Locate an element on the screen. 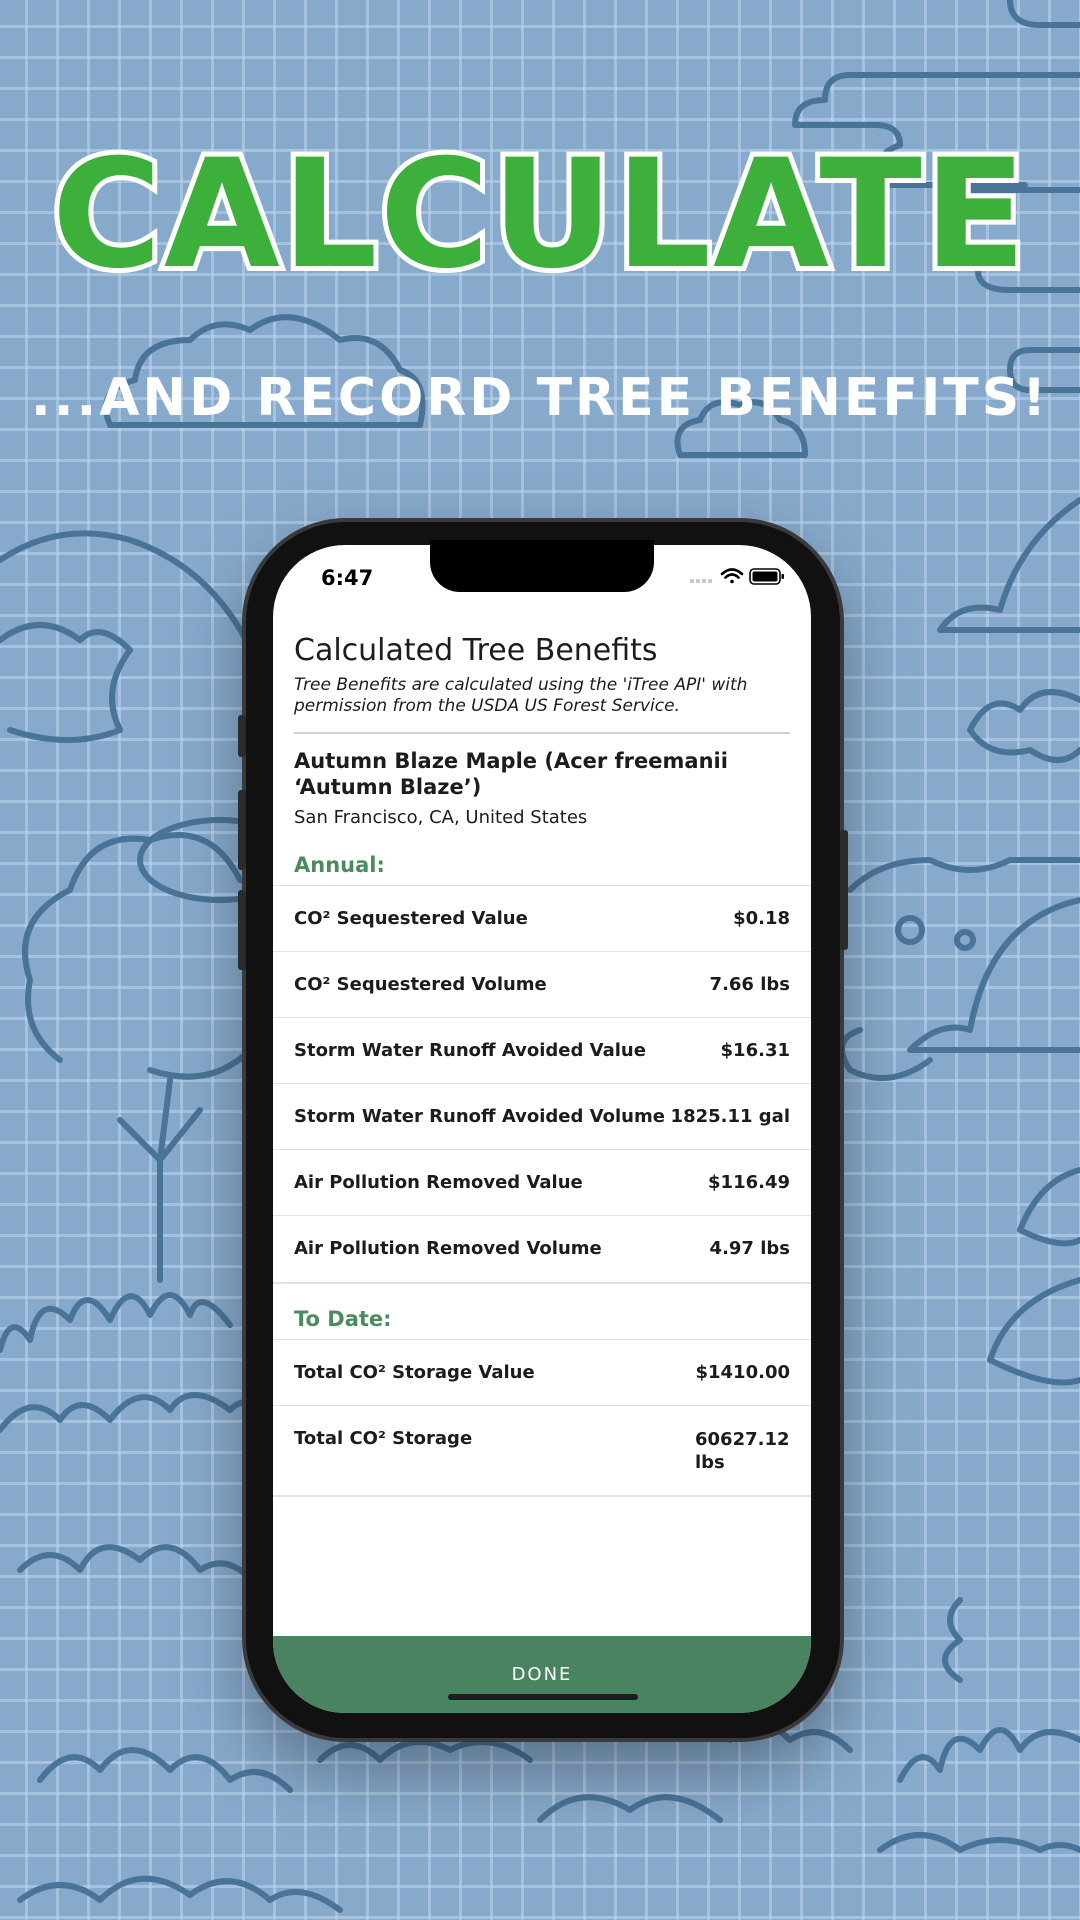 This screenshot has width=1080, height=1920. status-icons is located at coordinates (737, 576).